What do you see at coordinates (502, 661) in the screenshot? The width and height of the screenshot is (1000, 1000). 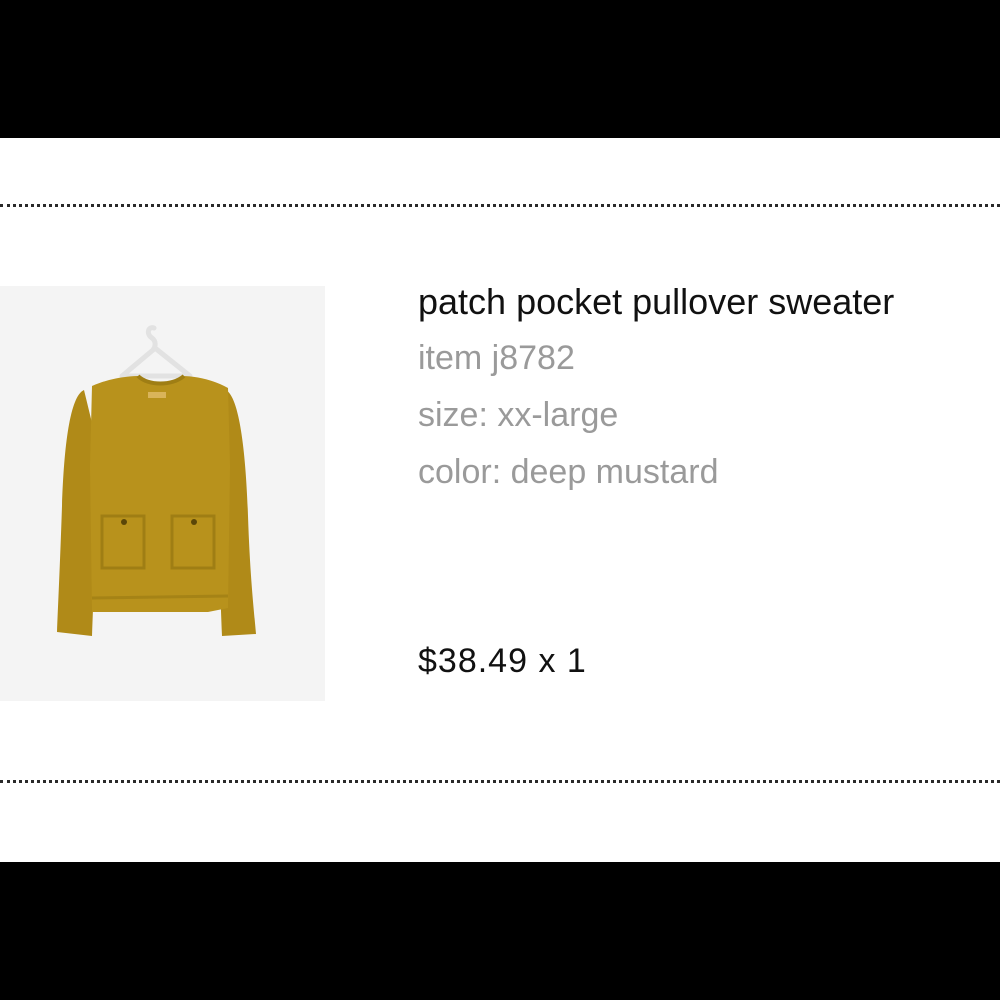 I see `price-quantity: $38.49 x 1` at bounding box center [502, 661].